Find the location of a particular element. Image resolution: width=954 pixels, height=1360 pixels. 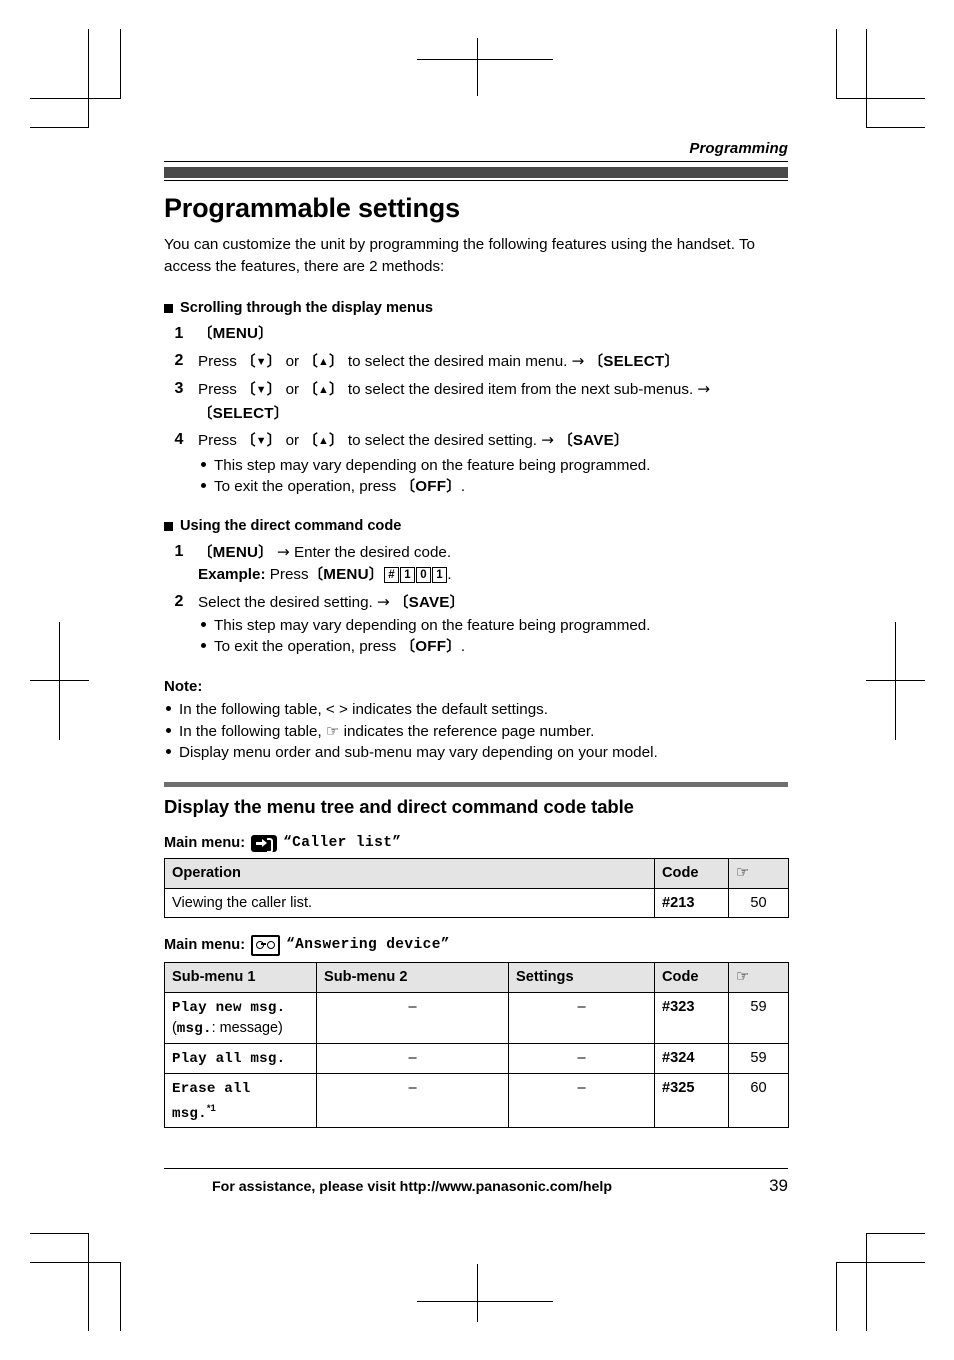

sub-menu-1-name: Erase all is located at coordinates (211, 1088).